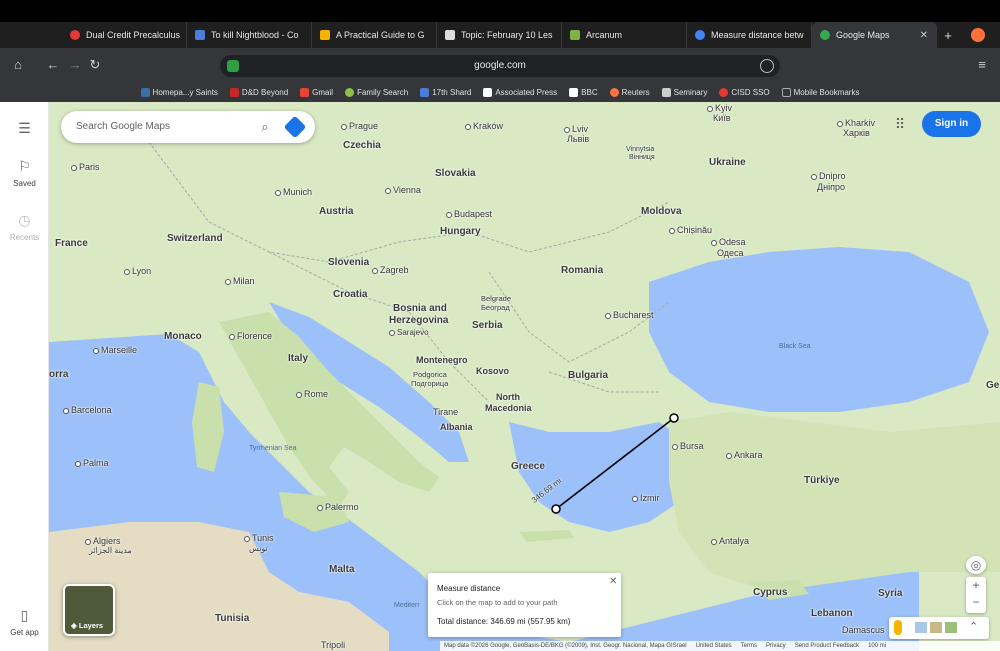 This screenshot has height=651, width=1000. Describe the element at coordinates (484, 126) in the screenshot. I see `city-krakow: Kraków` at that location.